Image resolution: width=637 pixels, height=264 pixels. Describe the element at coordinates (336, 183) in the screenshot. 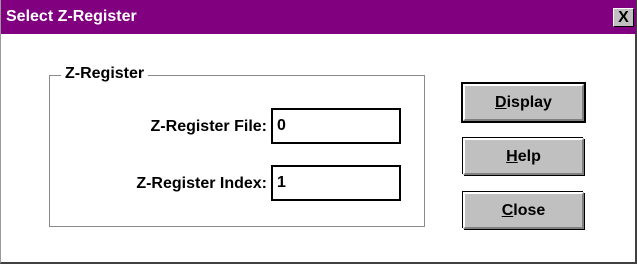

I see `z-register-index-input` at that location.